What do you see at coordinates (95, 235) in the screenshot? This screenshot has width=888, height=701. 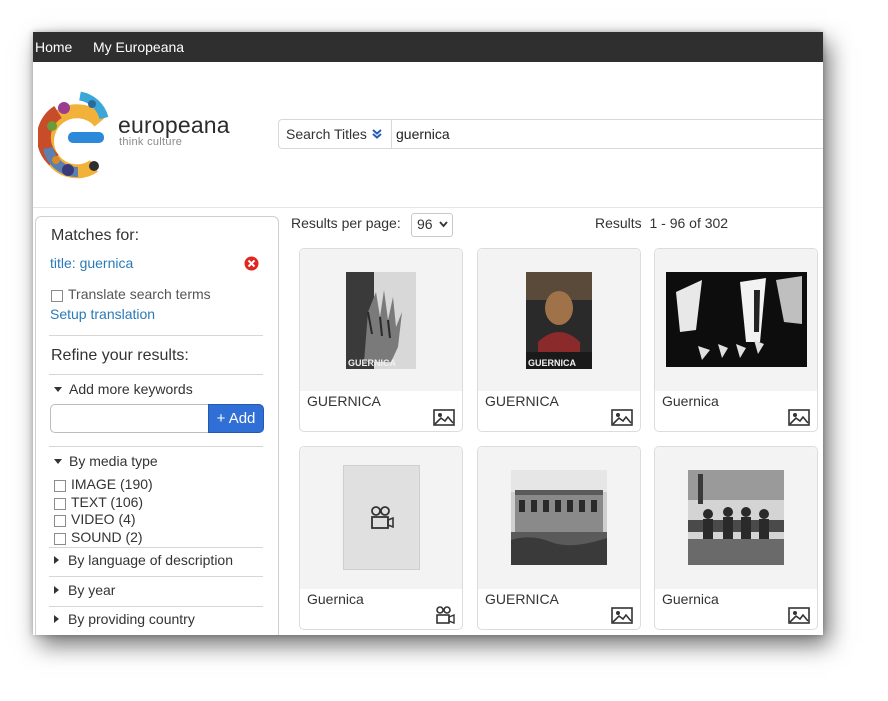 I see `matches-heading: Matches for:` at bounding box center [95, 235].